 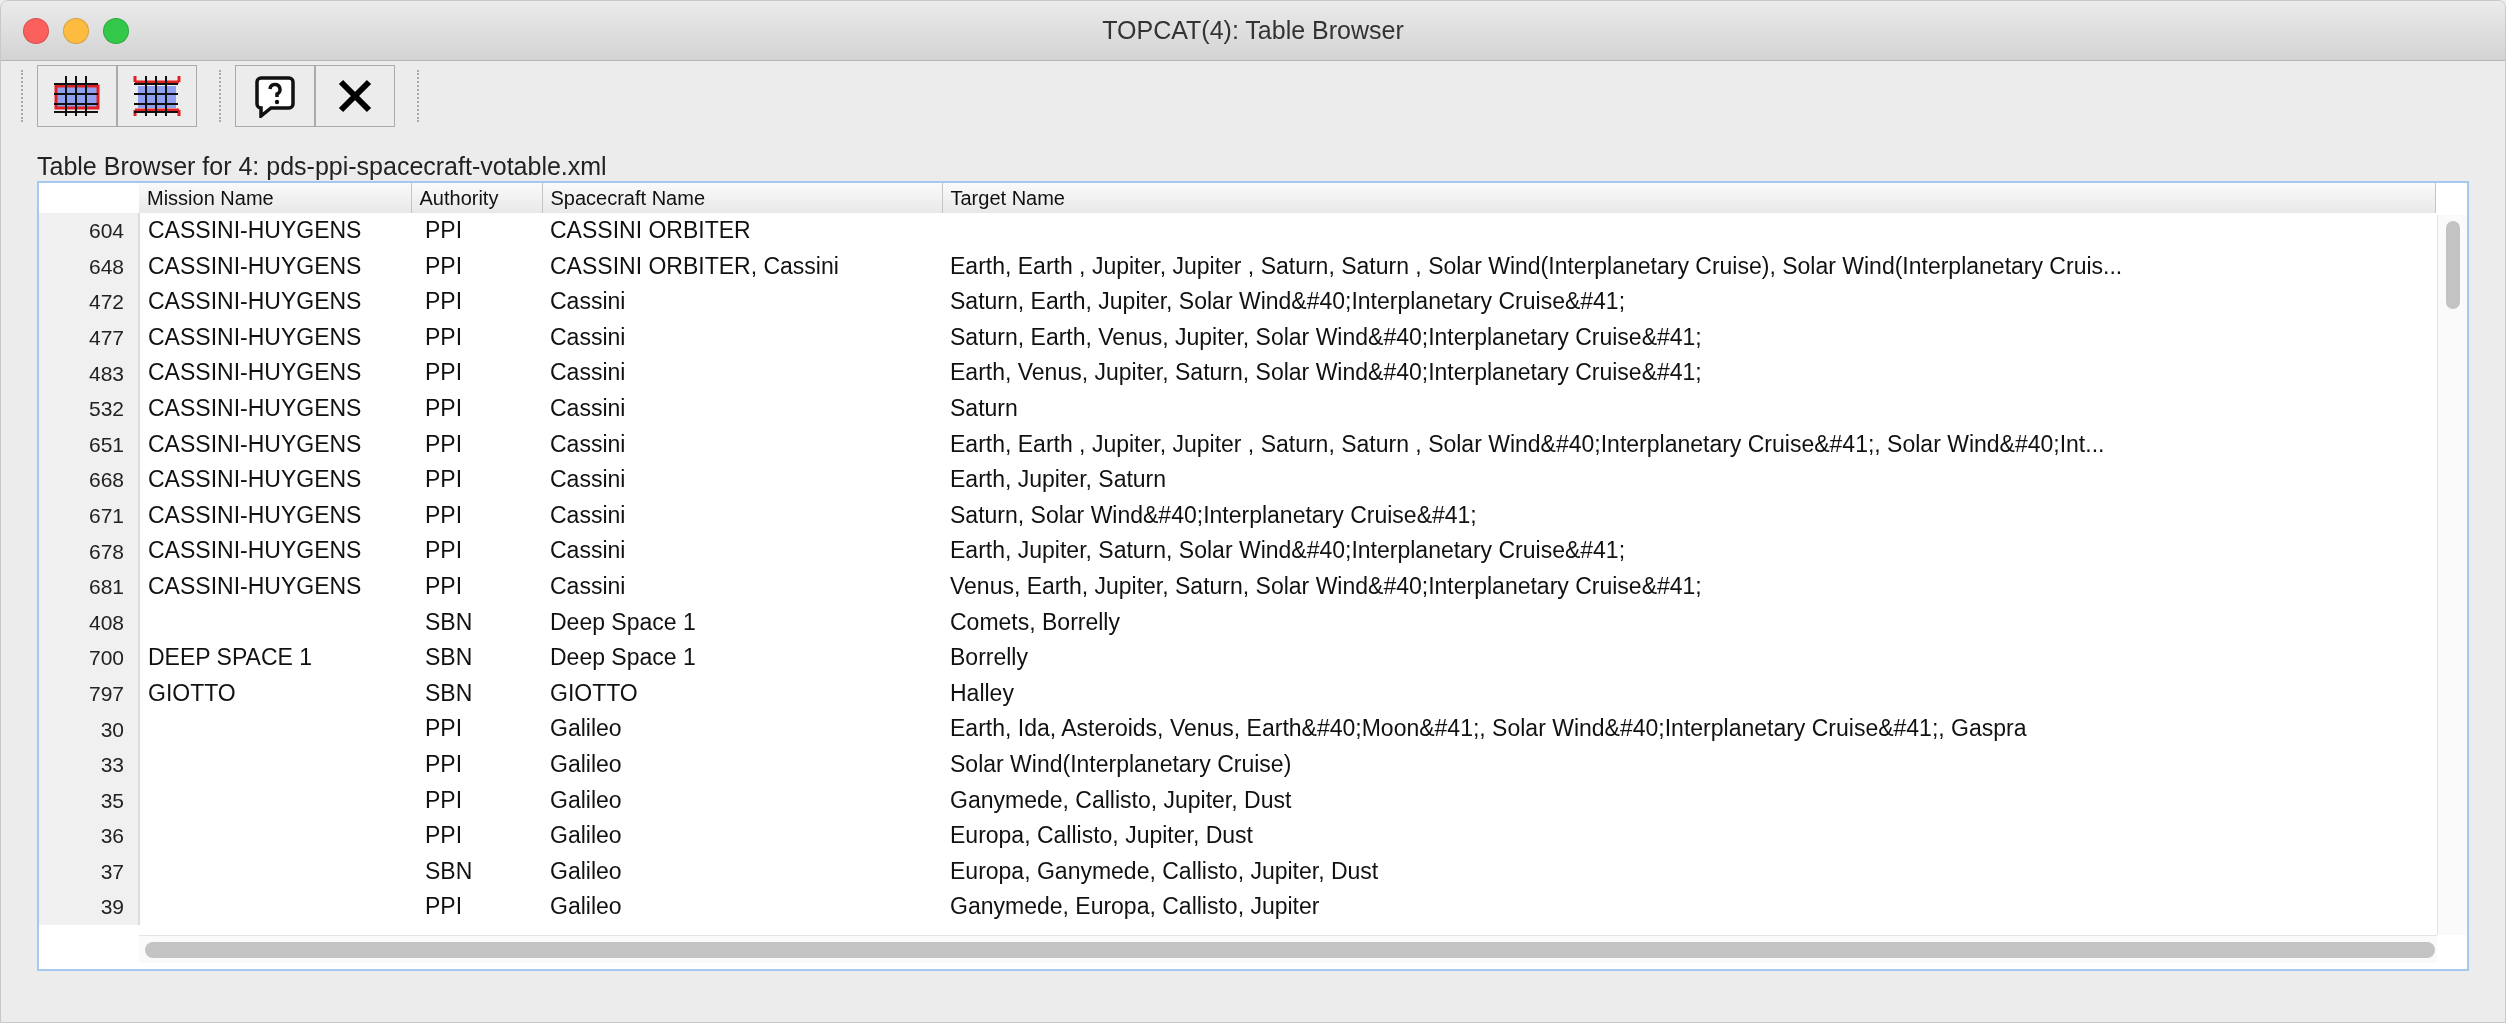 What do you see at coordinates (89, 444) in the screenshot?
I see `row-number: 651` at bounding box center [89, 444].